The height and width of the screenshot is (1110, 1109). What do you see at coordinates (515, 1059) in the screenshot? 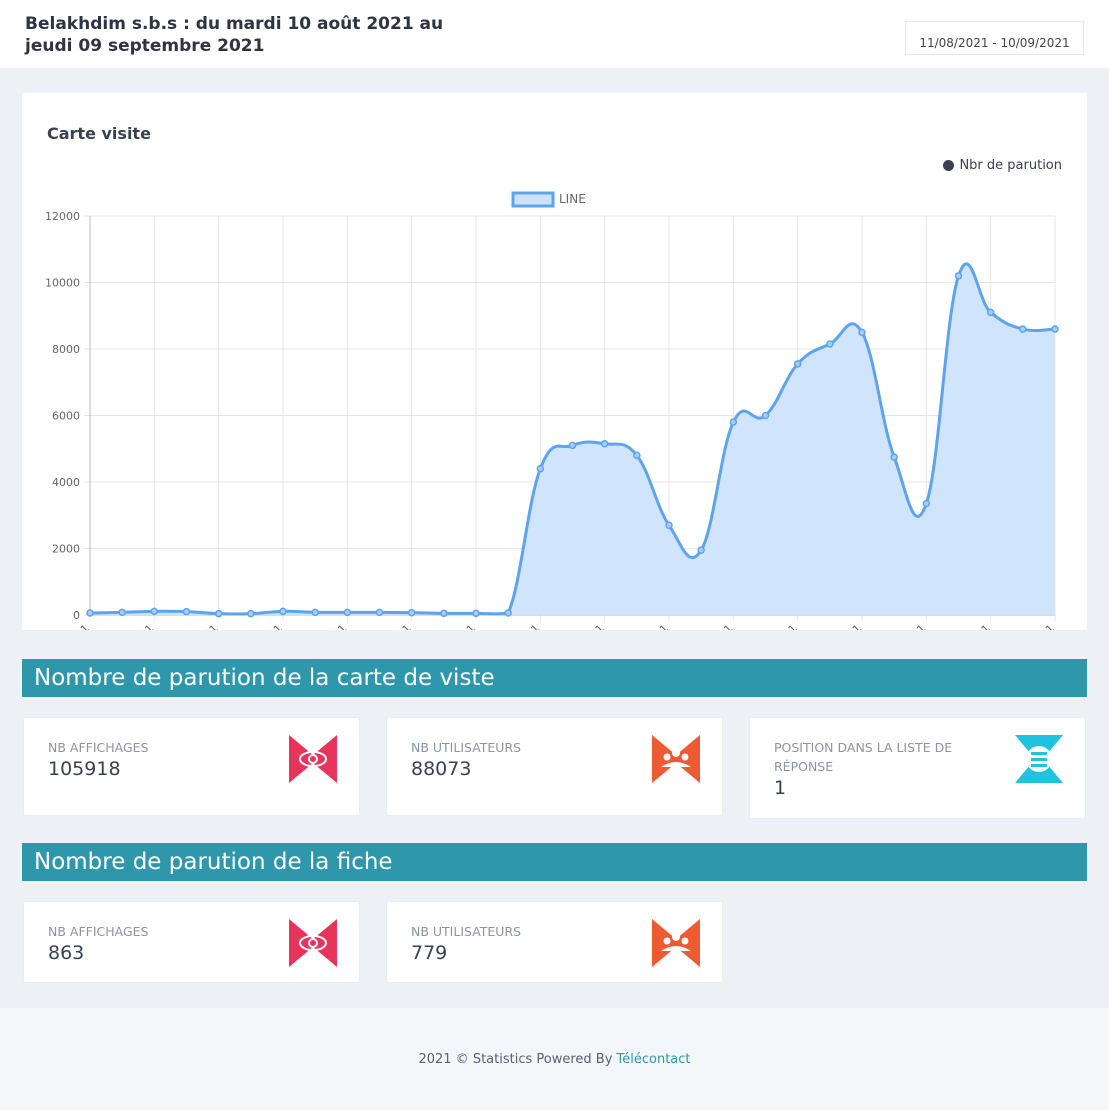
I see `footer-copyright: 2021 © Statistics Powered By` at bounding box center [515, 1059].